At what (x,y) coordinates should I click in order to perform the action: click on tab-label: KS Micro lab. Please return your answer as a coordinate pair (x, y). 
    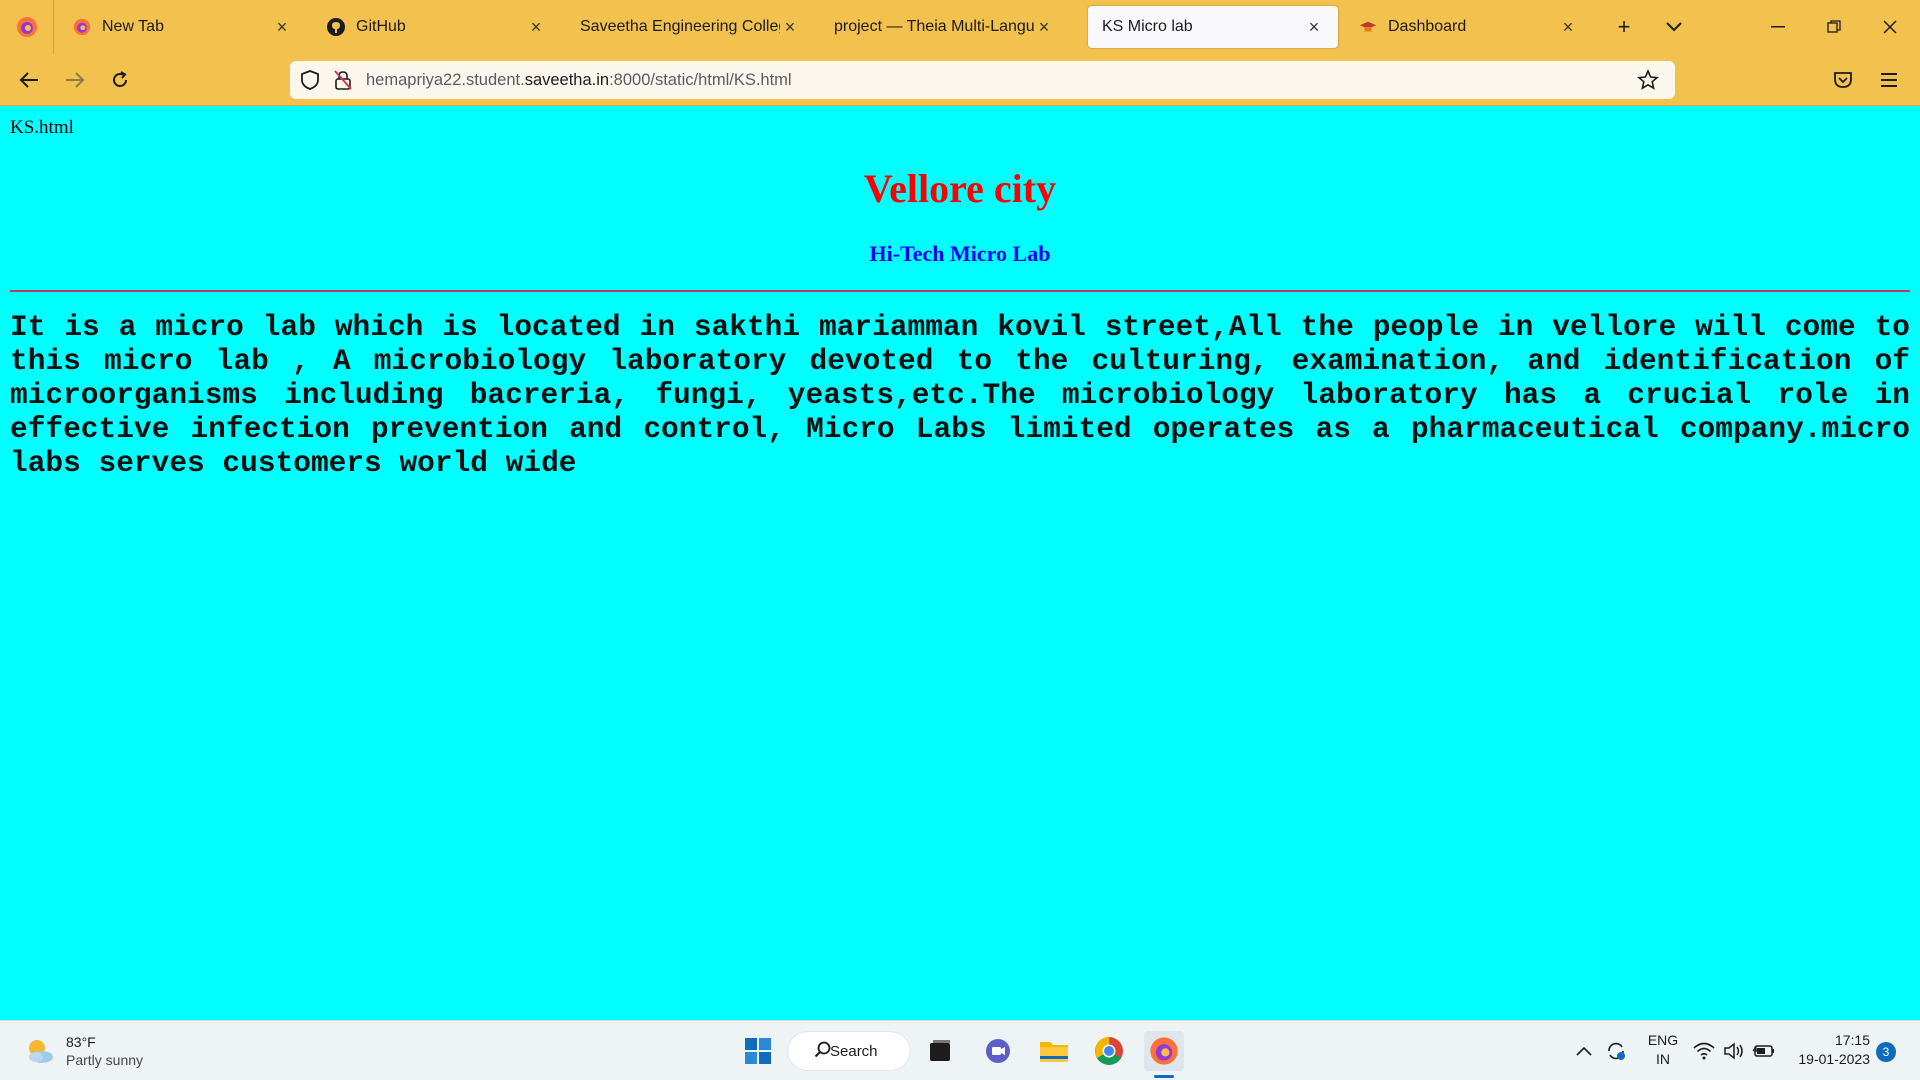
    Looking at the image, I should click on (1147, 26).